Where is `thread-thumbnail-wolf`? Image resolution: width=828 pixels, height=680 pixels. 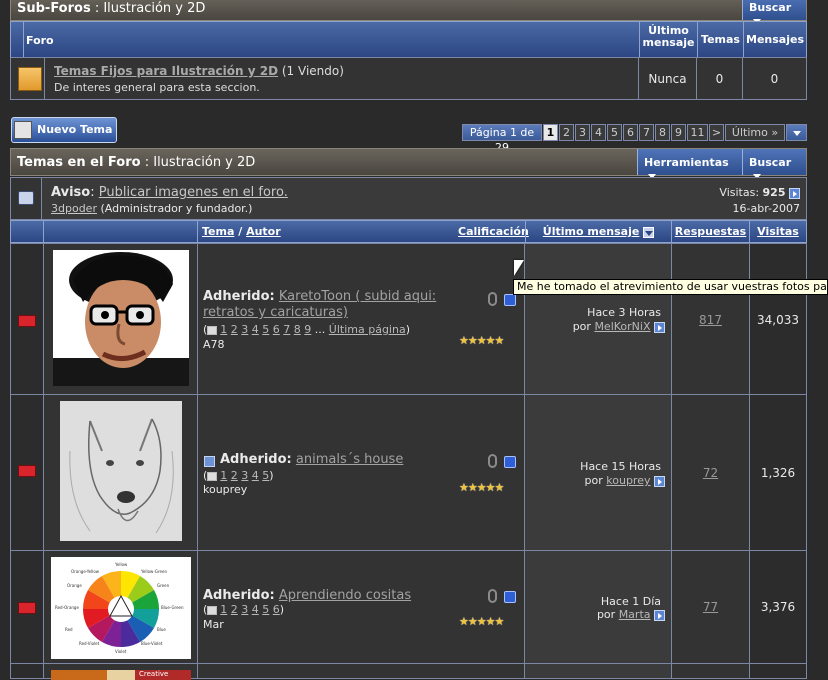
thread-thumbnail-wolf is located at coordinates (121, 471).